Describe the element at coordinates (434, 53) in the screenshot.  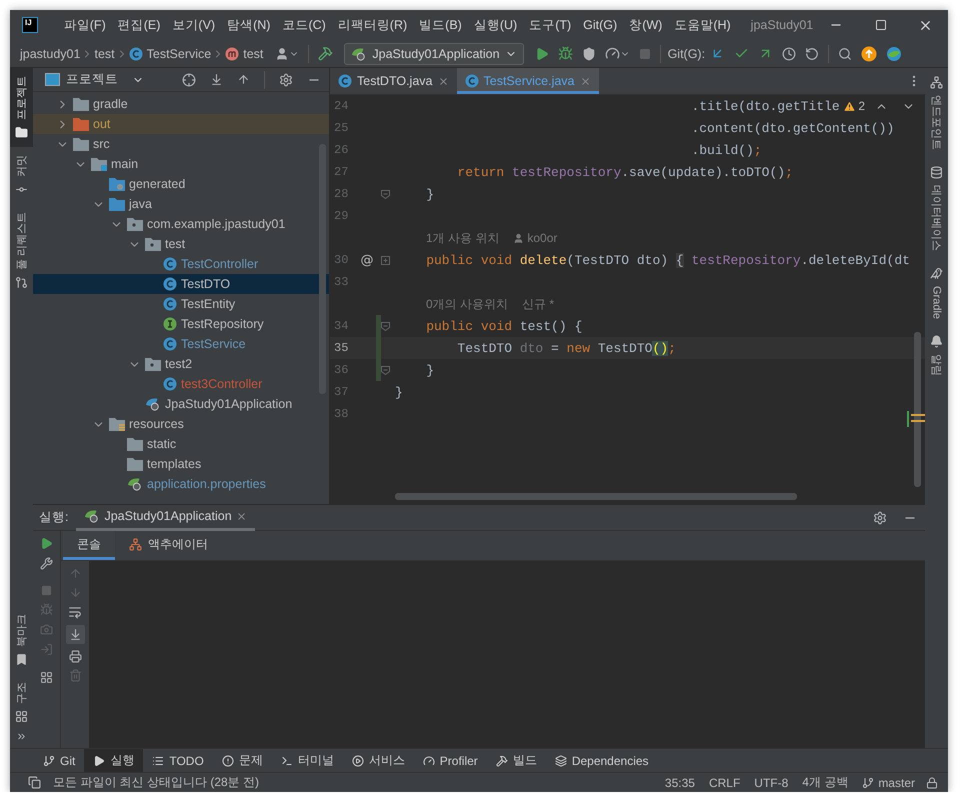
I see `run-configuration-dropdown: JpaStudy01Application` at that location.